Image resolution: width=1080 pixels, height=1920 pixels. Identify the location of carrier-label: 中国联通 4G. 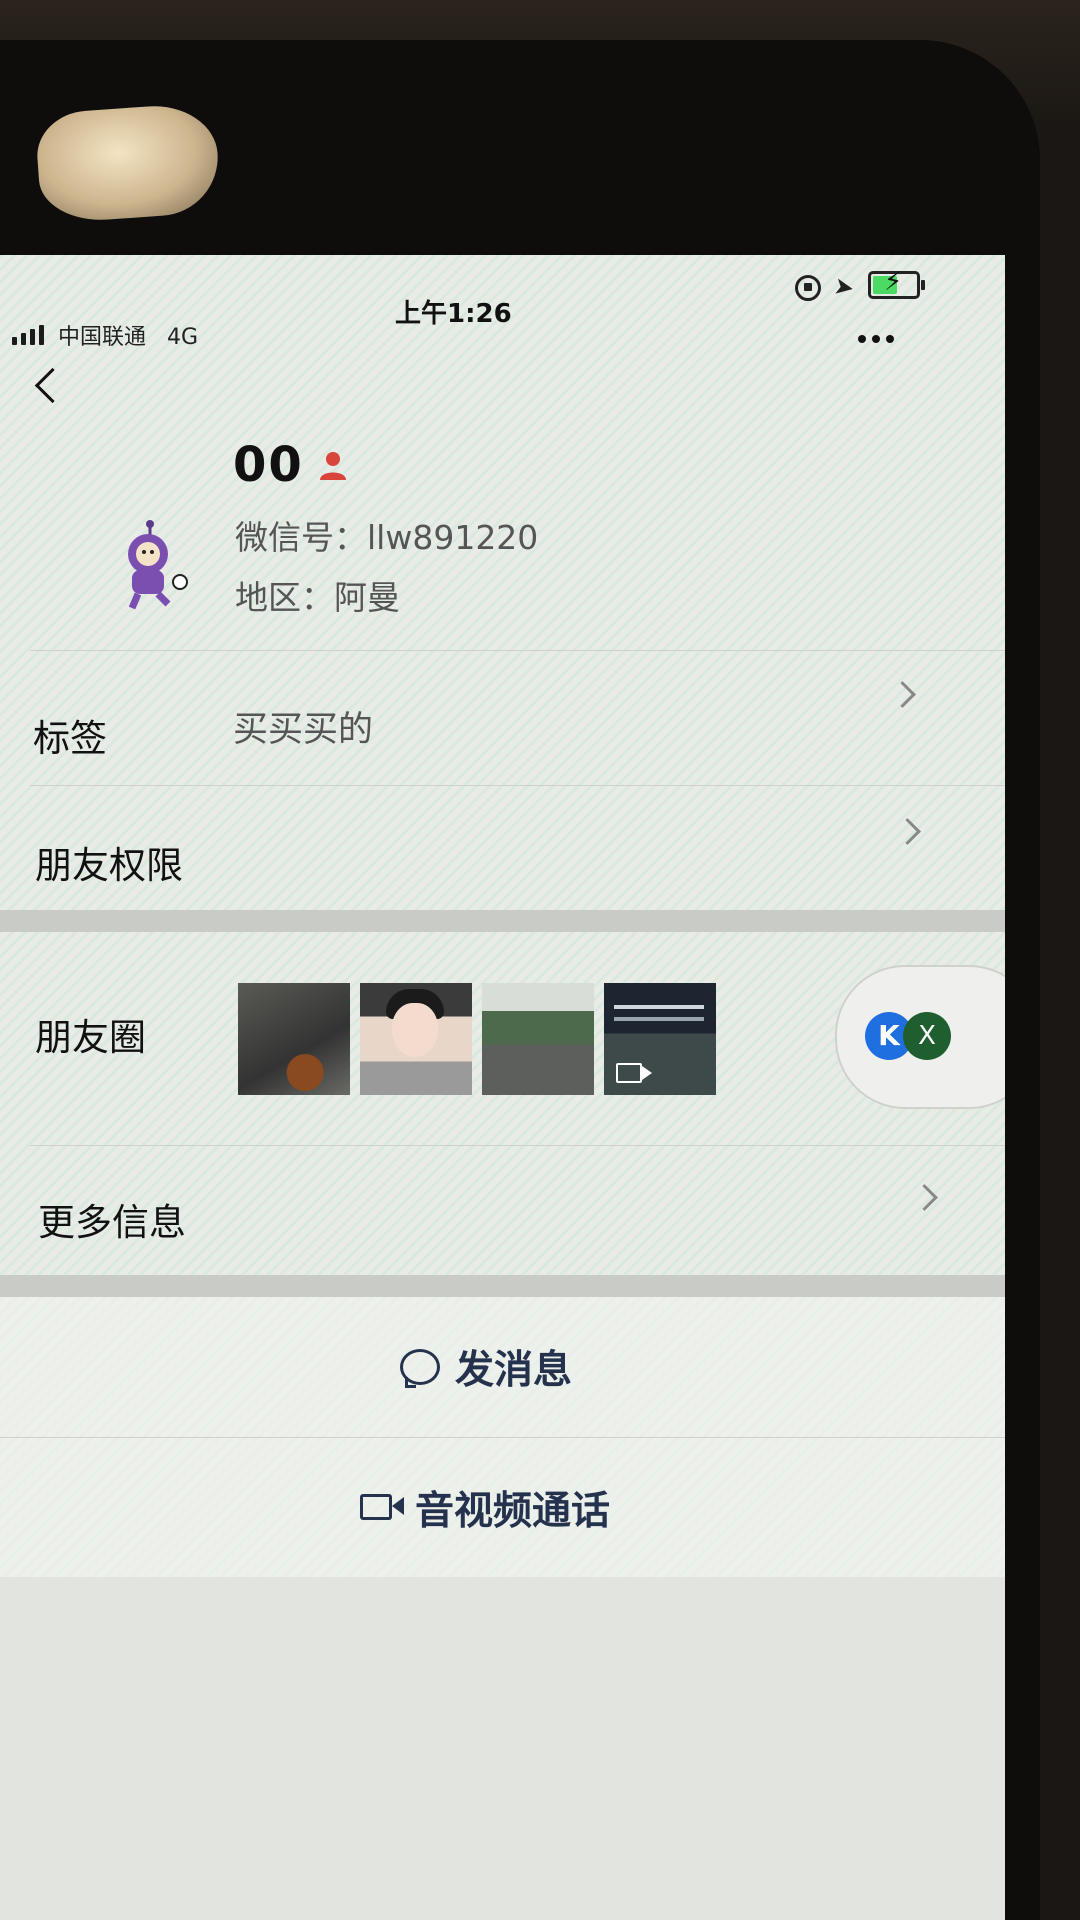
(128, 335).